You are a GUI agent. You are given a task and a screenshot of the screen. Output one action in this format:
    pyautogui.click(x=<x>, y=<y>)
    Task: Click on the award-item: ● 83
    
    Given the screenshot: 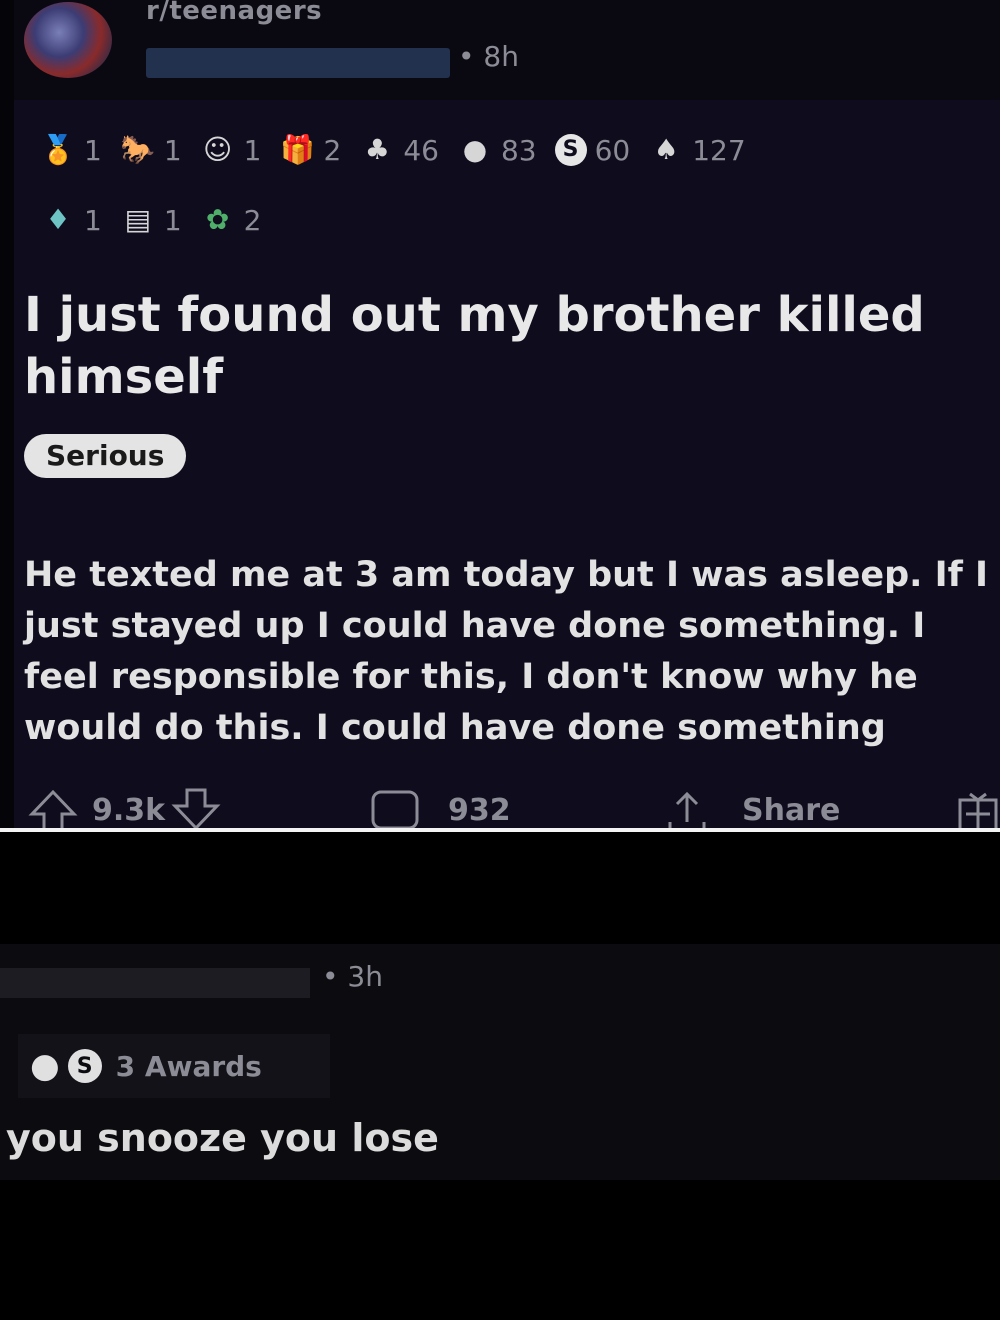 What is the action you would take?
    pyautogui.click(x=497, y=150)
    